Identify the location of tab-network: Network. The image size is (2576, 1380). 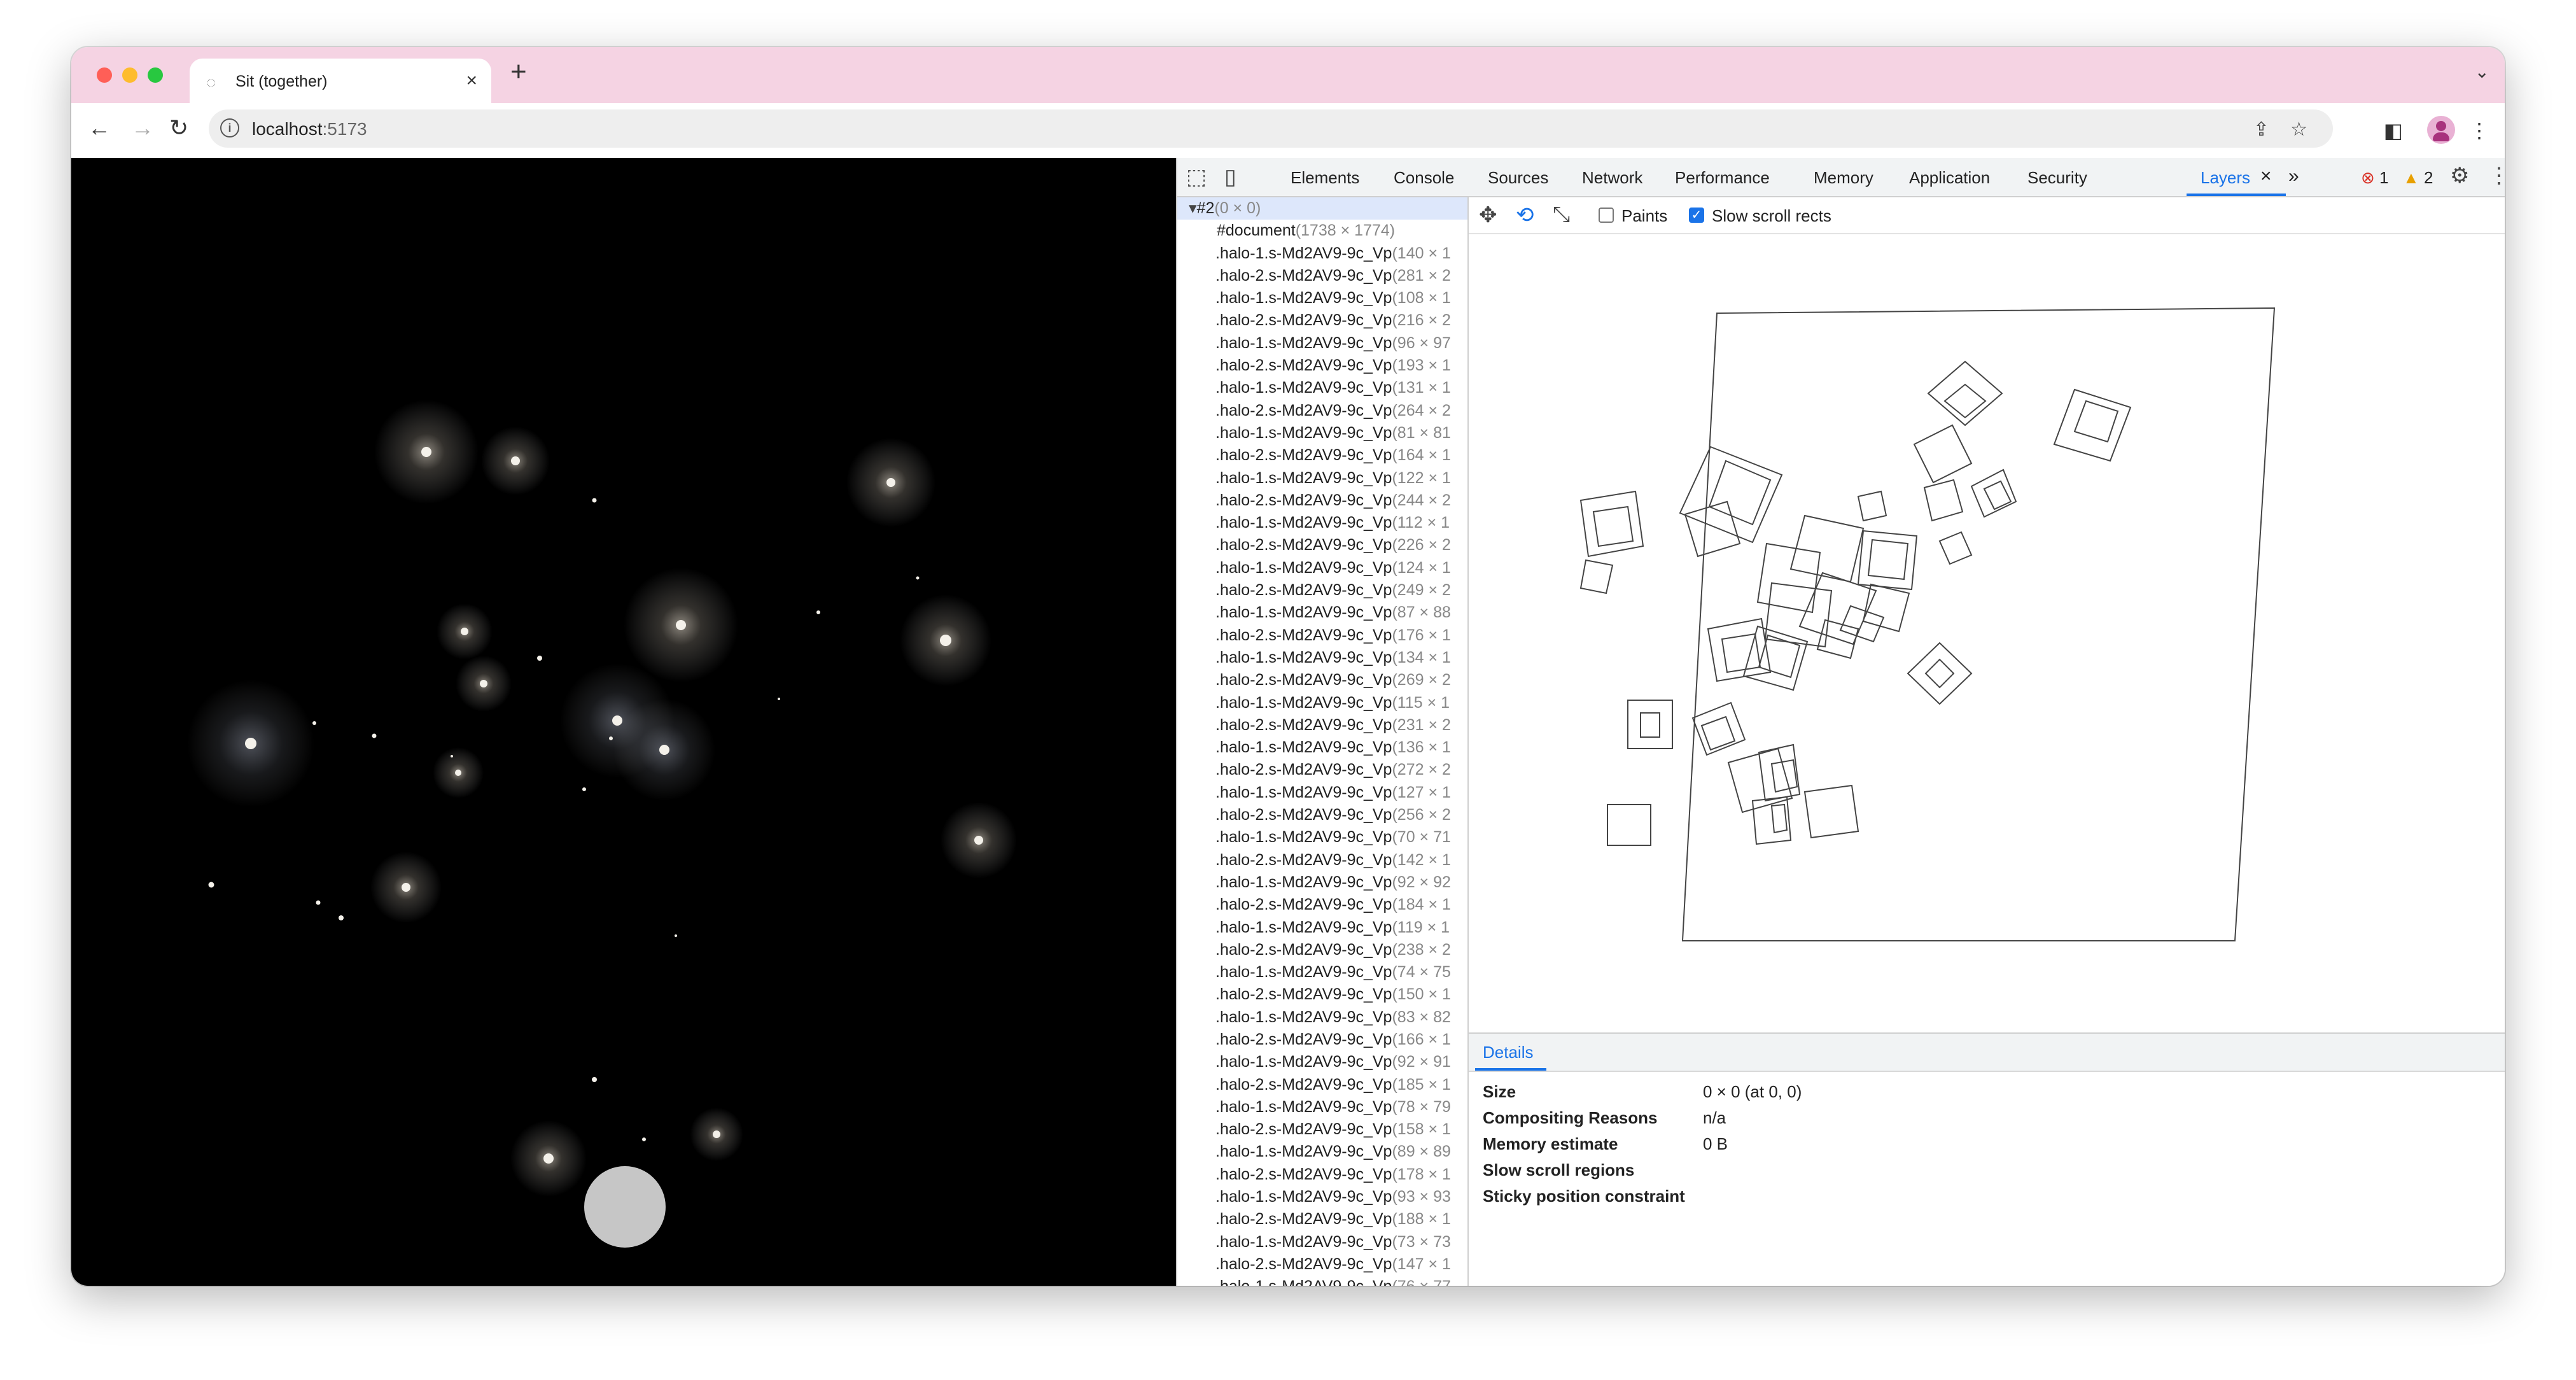
(1612, 178).